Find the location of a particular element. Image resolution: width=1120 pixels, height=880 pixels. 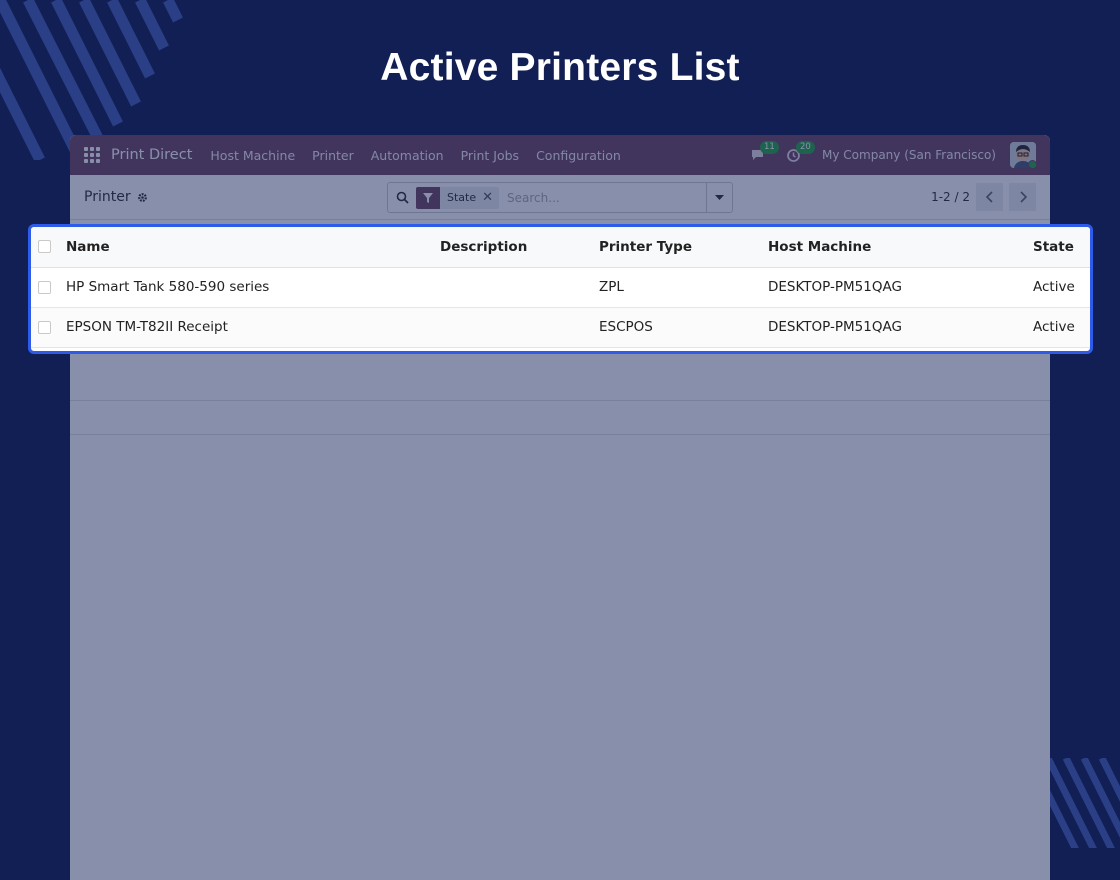

search-bar: State ✕ is located at coordinates (560, 197).